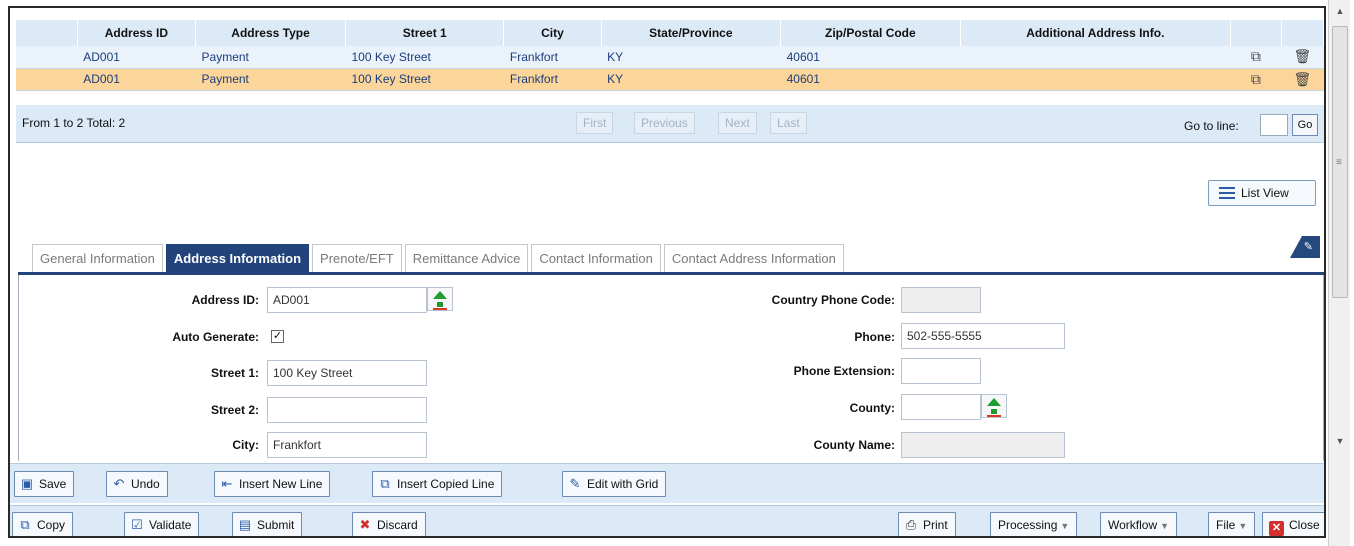 The width and height of the screenshot is (1354, 546). What do you see at coordinates (552, 33) in the screenshot?
I see `grid-header-city: City` at bounding box center [552, 33].